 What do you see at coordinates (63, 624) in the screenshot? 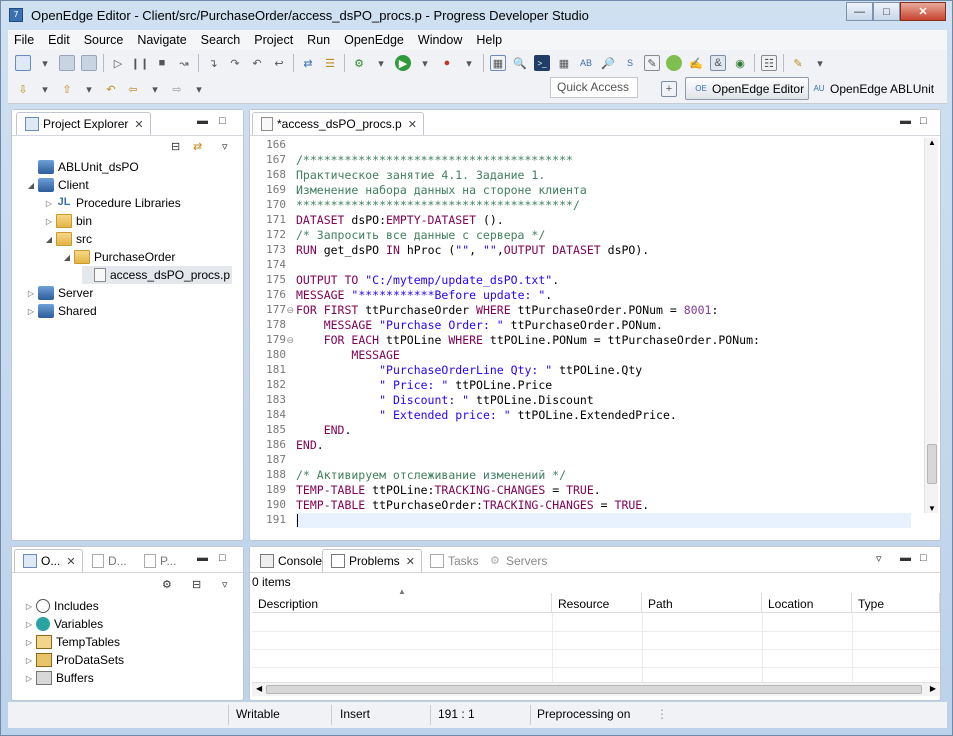
I see `outline-item: ▷ Variables` at bounding box center [63, 624].